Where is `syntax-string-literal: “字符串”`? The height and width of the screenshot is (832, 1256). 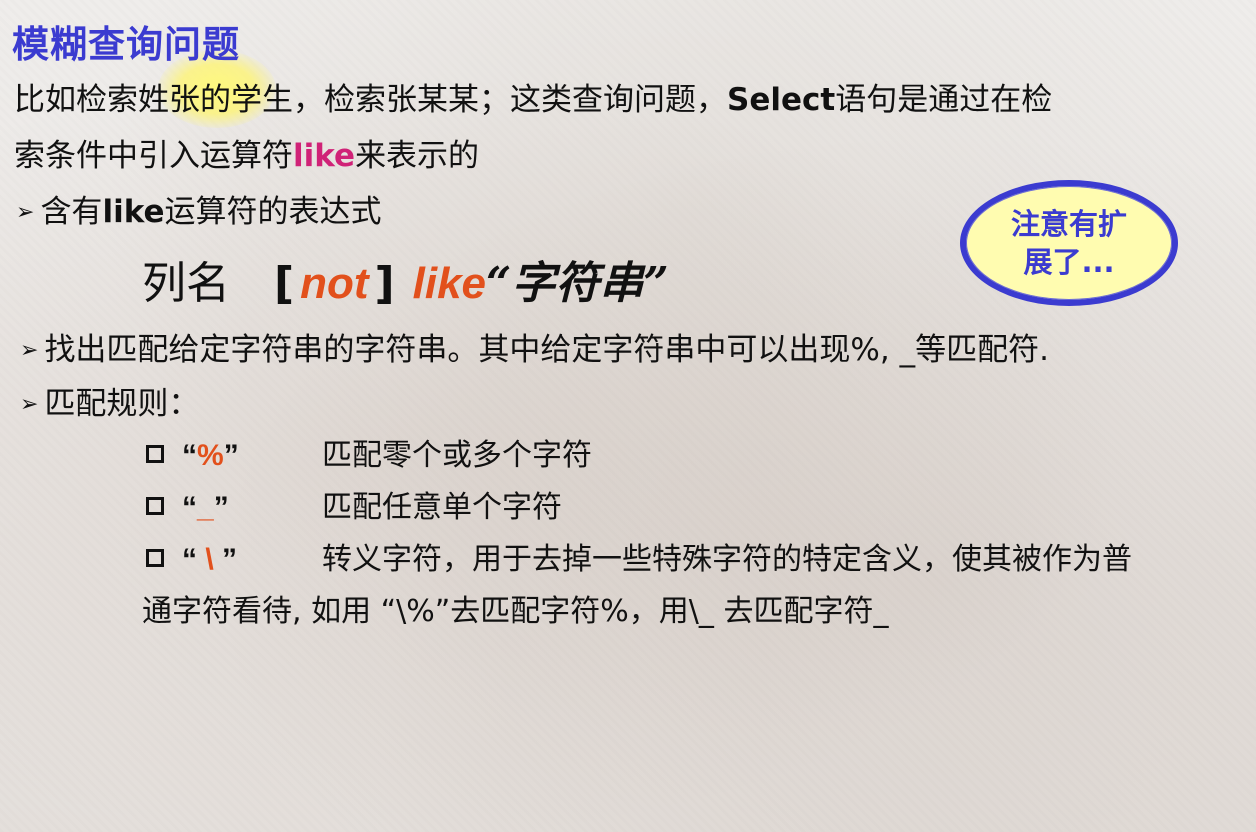 syntax-string-literal: “字符串” is located at coordinates (577, 283).